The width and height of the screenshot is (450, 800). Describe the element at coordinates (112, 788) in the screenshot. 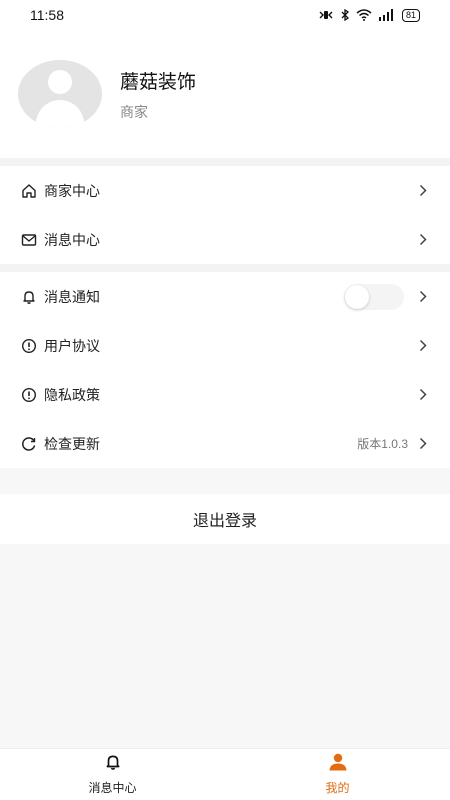

I see `tab-label: 消息中心` at that location.